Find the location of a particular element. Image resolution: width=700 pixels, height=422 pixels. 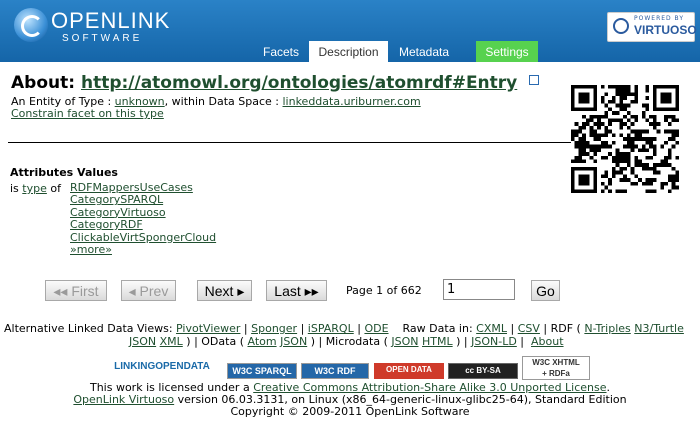

odata-json-link: JSON is located at coordinates (293, 341).